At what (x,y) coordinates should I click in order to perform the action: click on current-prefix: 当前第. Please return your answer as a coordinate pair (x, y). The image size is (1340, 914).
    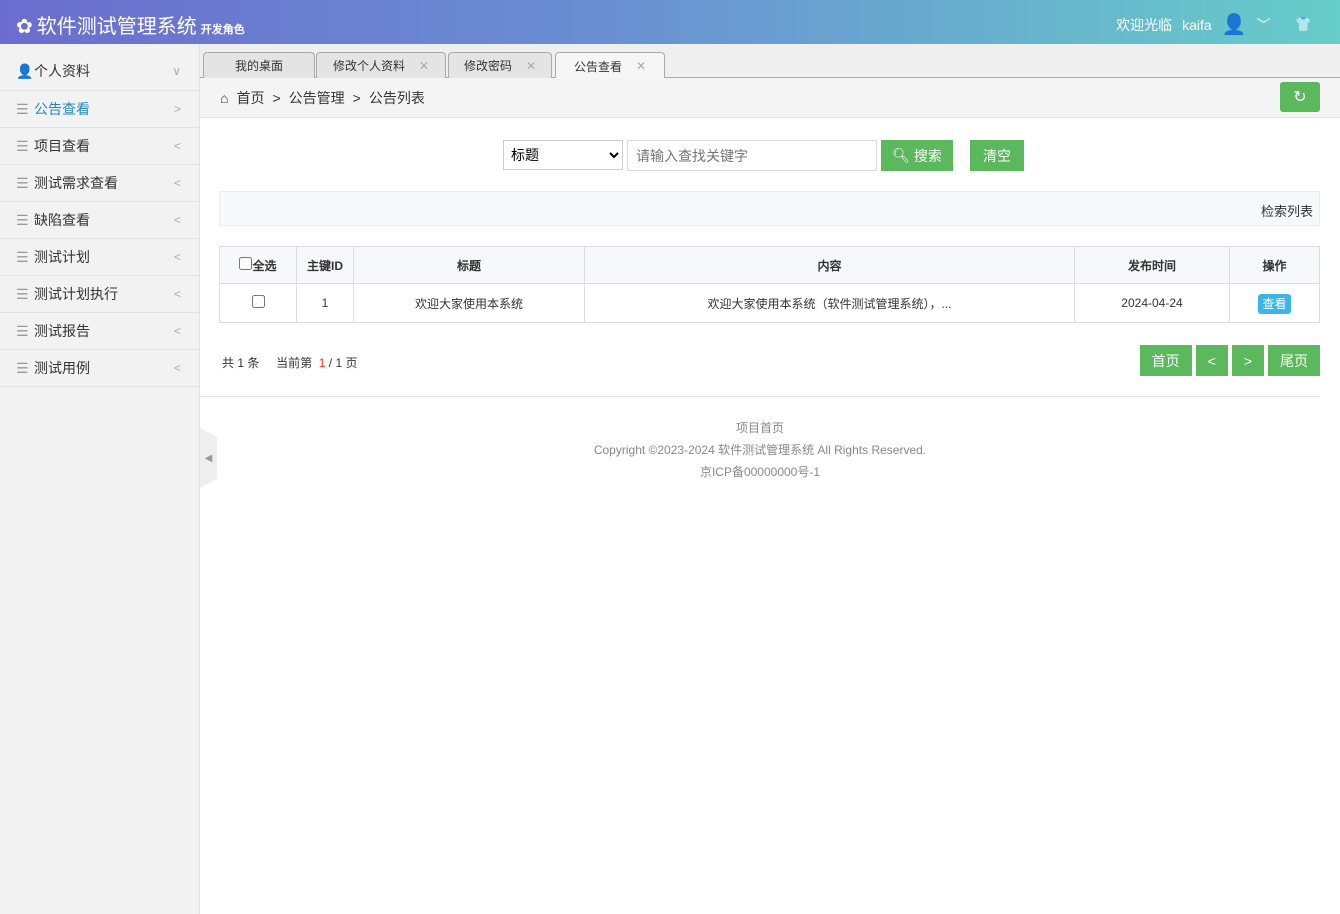
    Looking at the image, I should click on (294, 363).